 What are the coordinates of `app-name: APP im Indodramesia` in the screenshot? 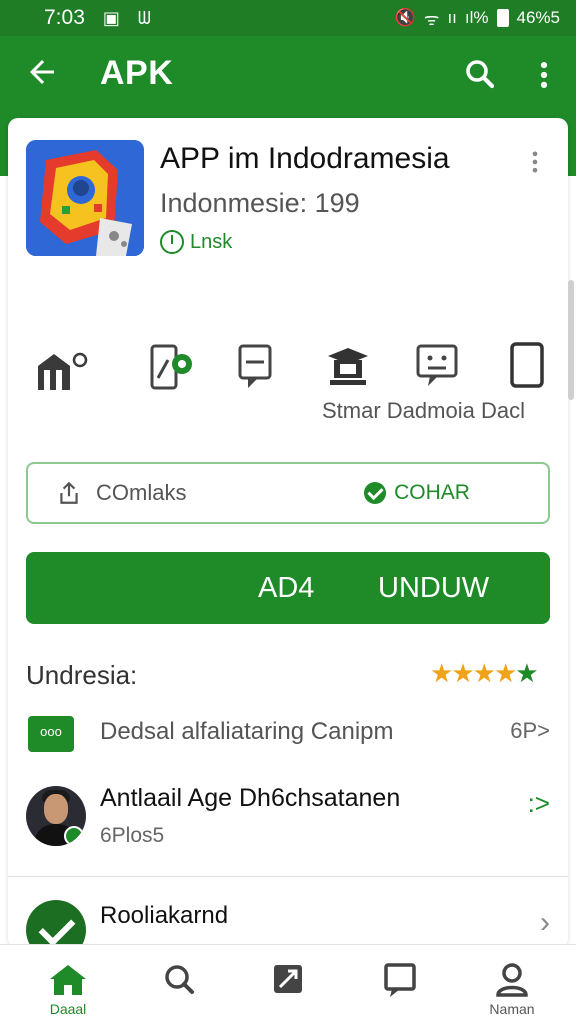 It's located at (305, 158).